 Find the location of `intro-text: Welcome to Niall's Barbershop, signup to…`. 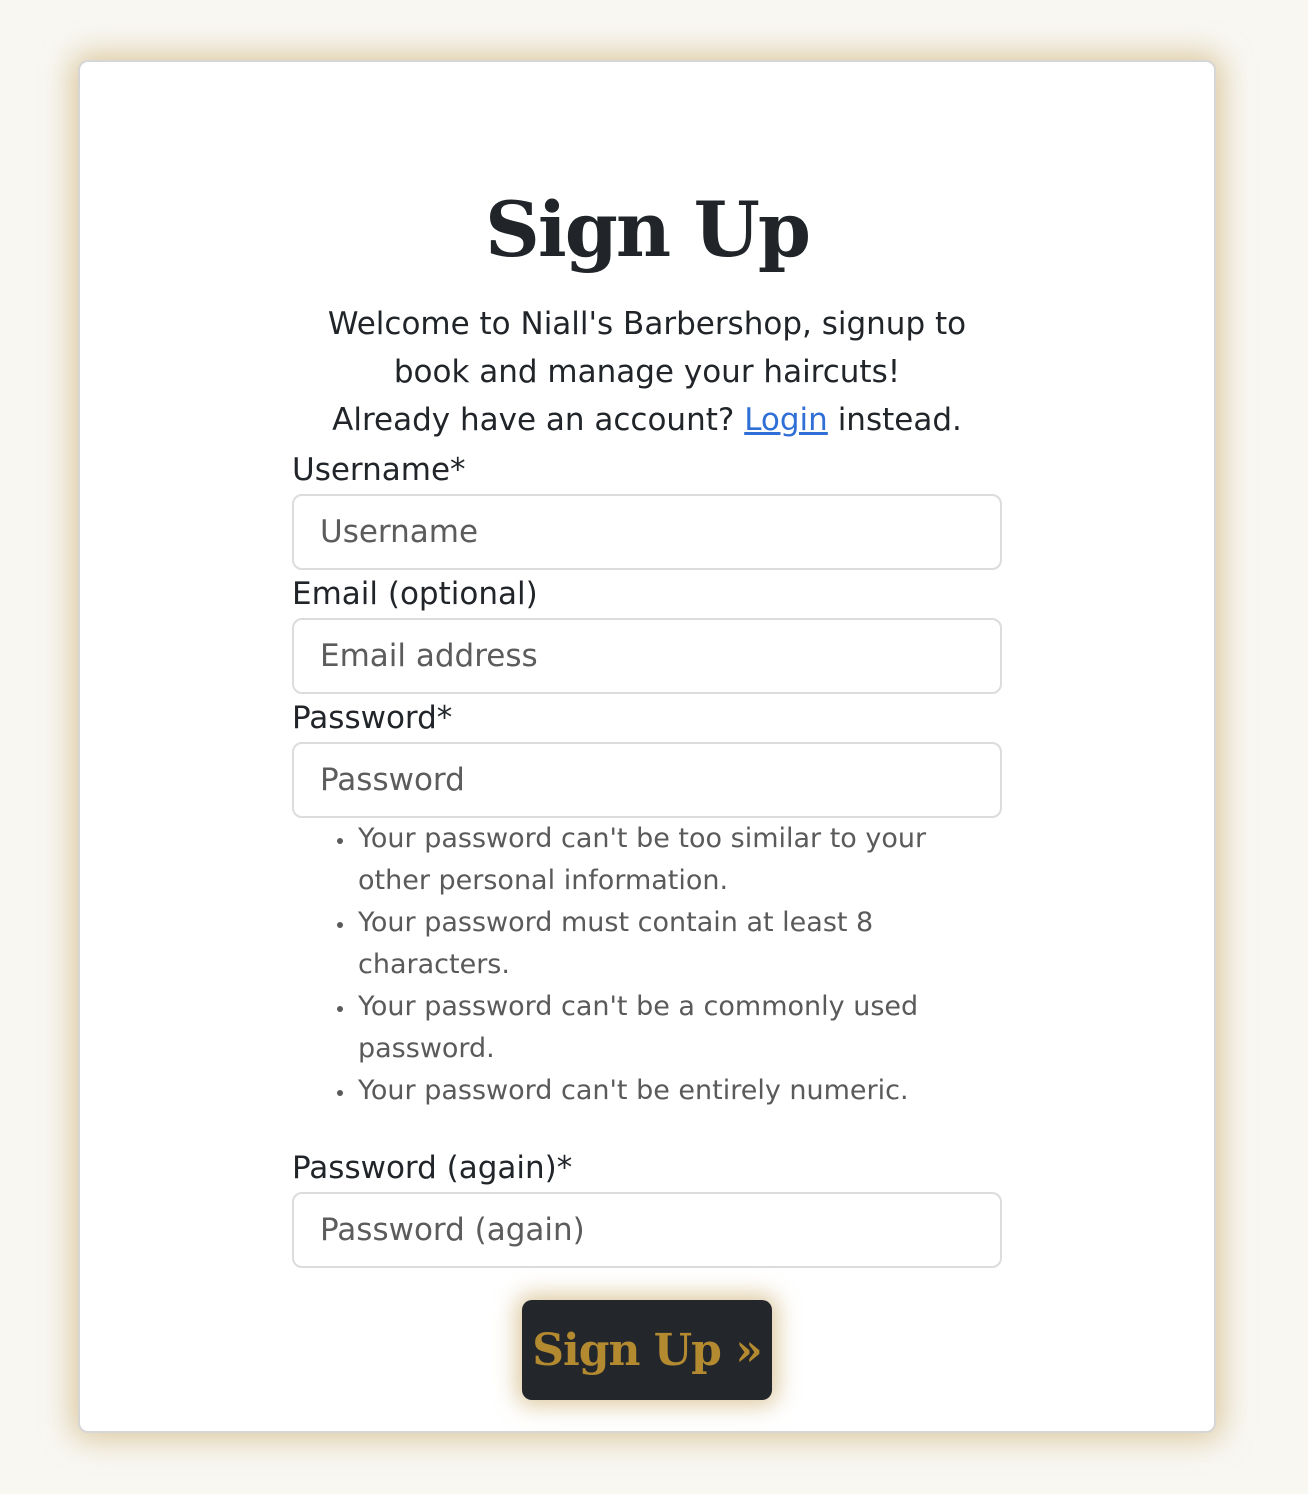

intro-text: Welcome to Niall's Barbershop, signup to… is located at coordinates (647, 372).